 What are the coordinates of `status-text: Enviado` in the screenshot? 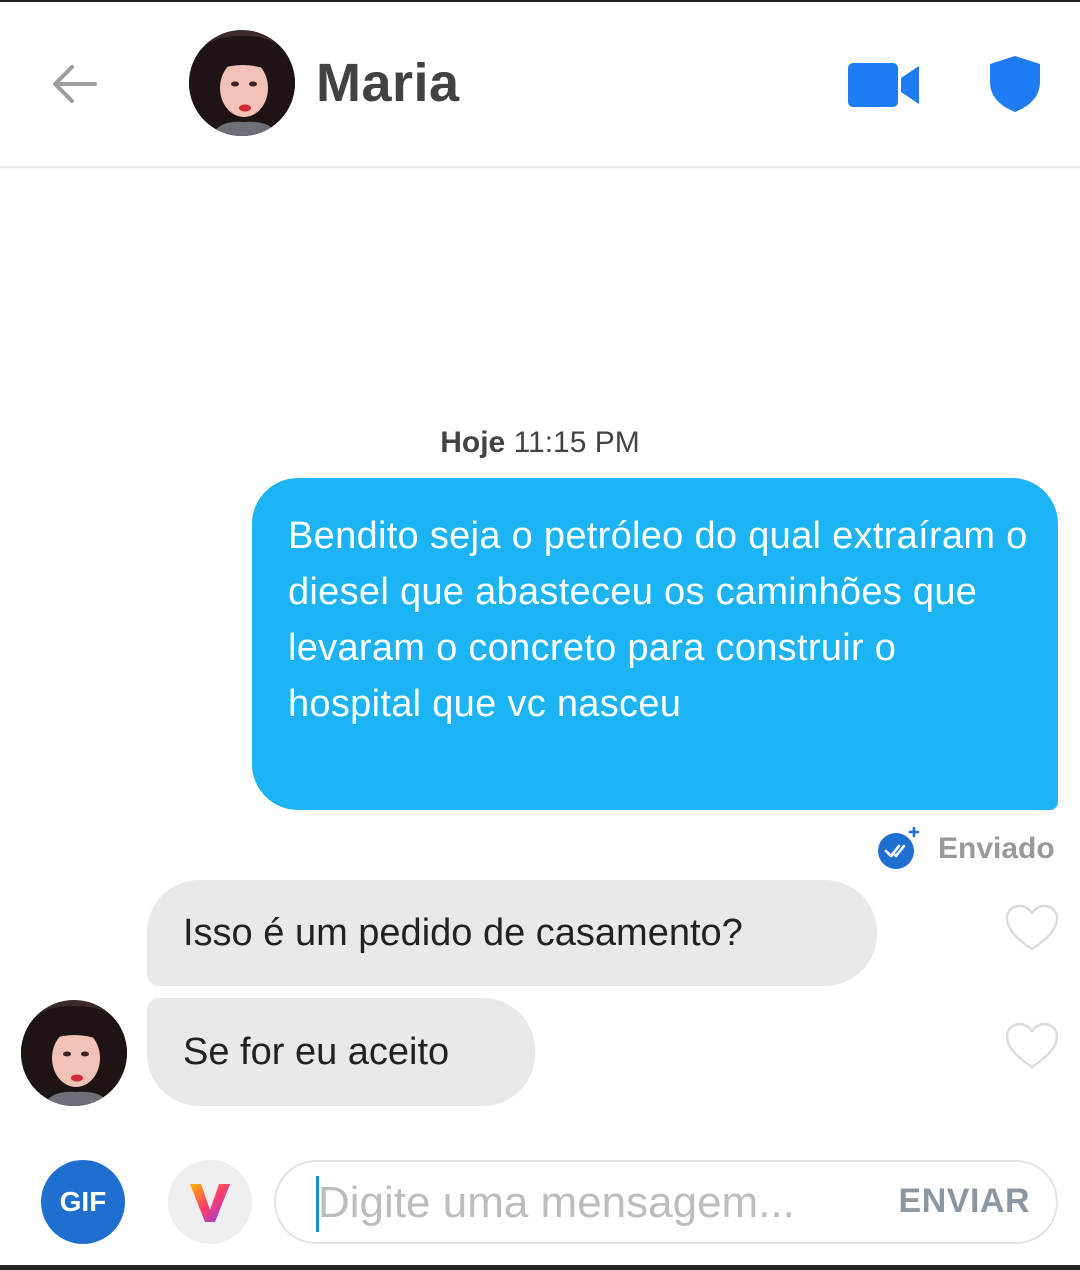 It's located at (996, 848).